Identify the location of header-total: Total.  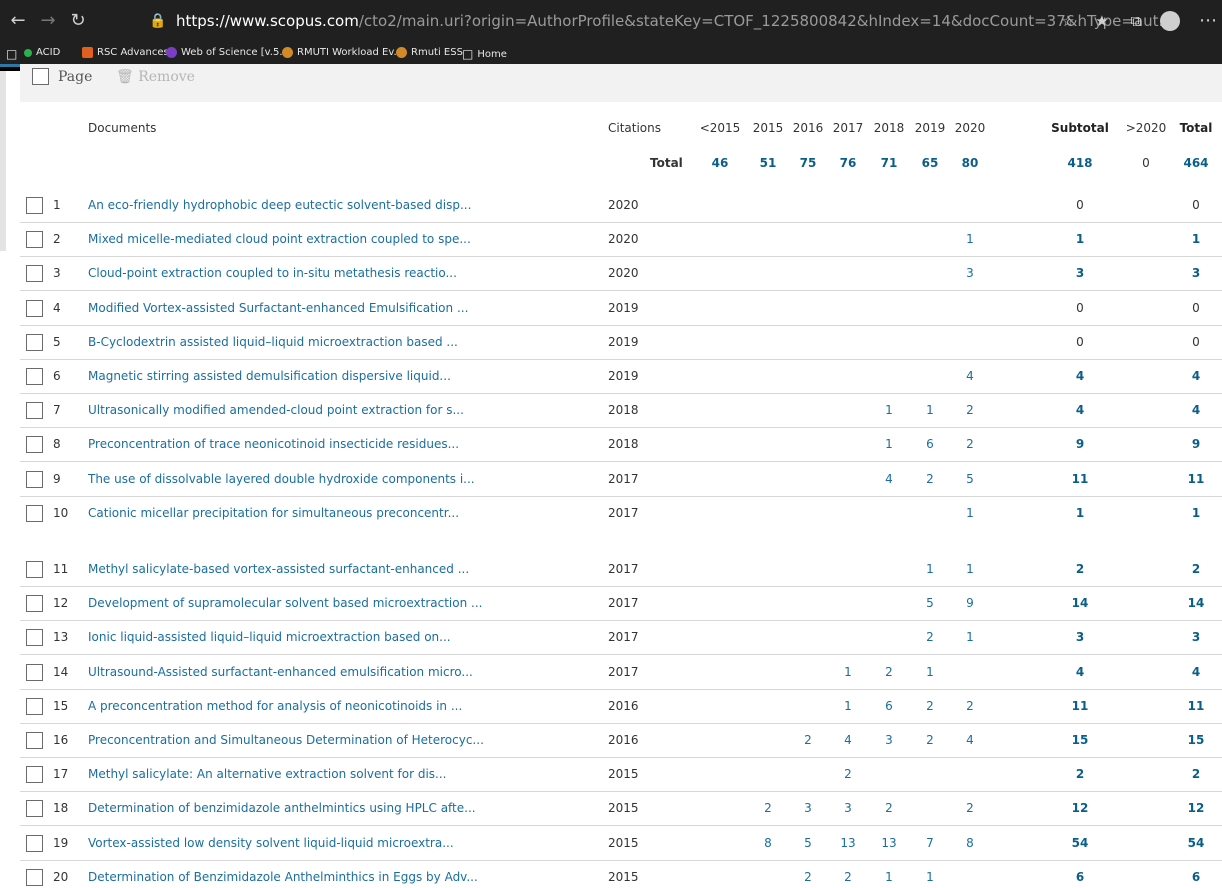
(1194, 128).